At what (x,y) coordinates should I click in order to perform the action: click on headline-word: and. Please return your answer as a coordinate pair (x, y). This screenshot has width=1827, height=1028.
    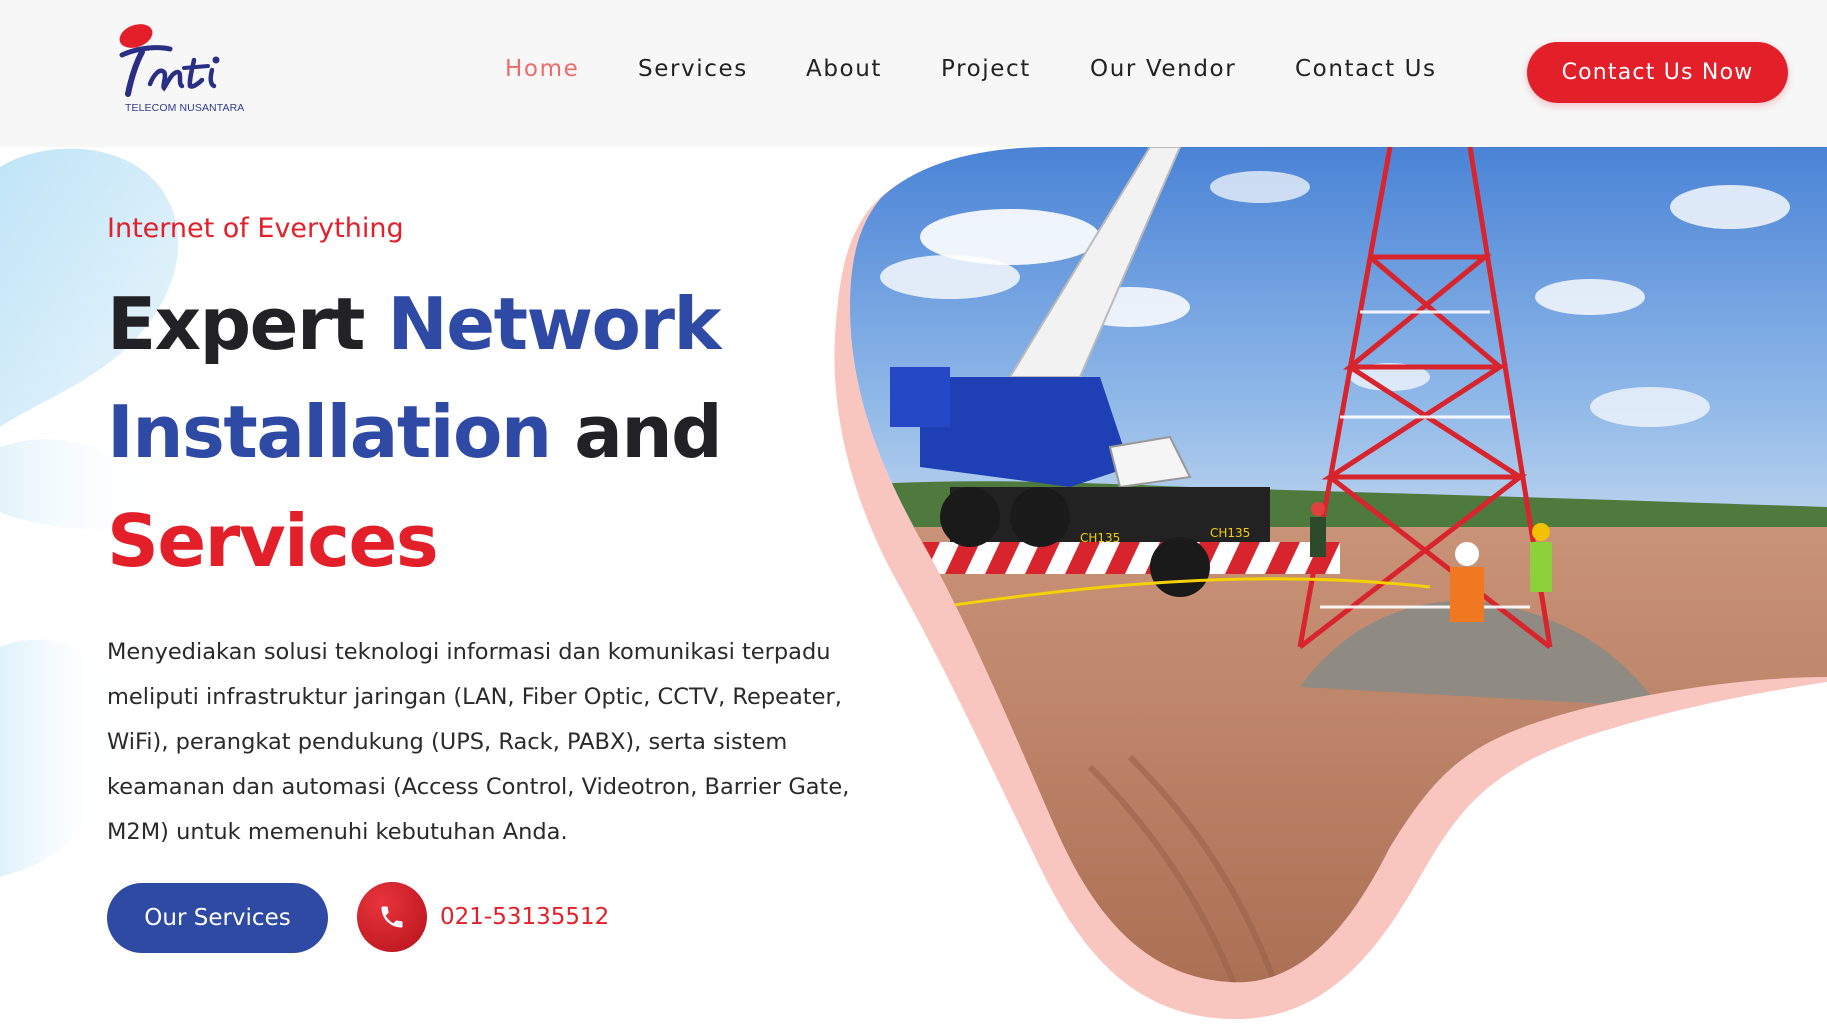
    Looking at the image, I should click on (648, 432).